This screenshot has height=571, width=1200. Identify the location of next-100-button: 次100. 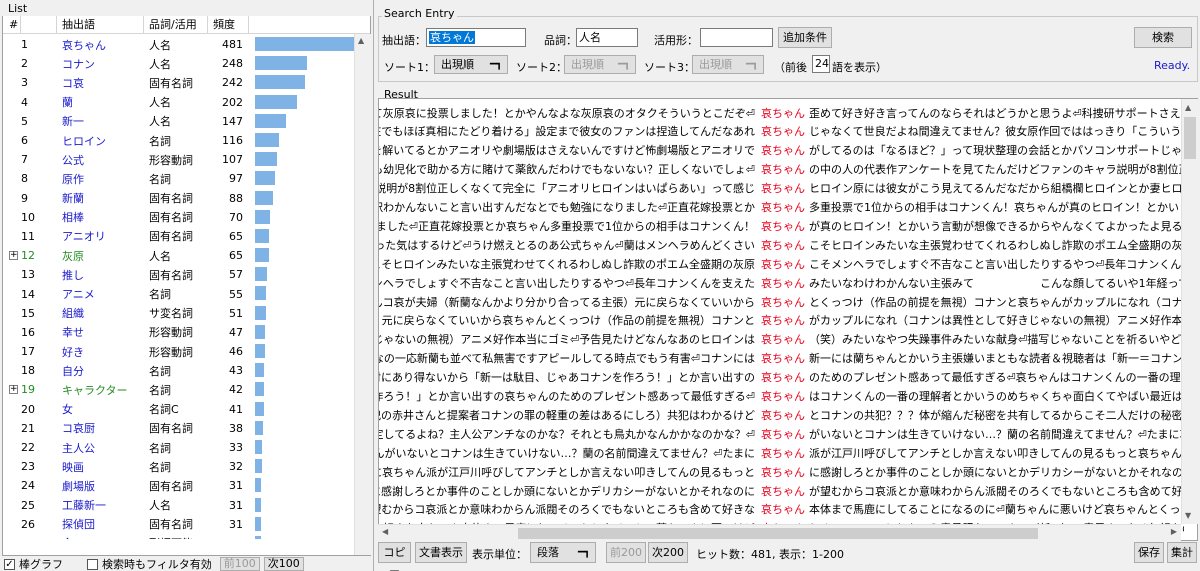
(283, 564).